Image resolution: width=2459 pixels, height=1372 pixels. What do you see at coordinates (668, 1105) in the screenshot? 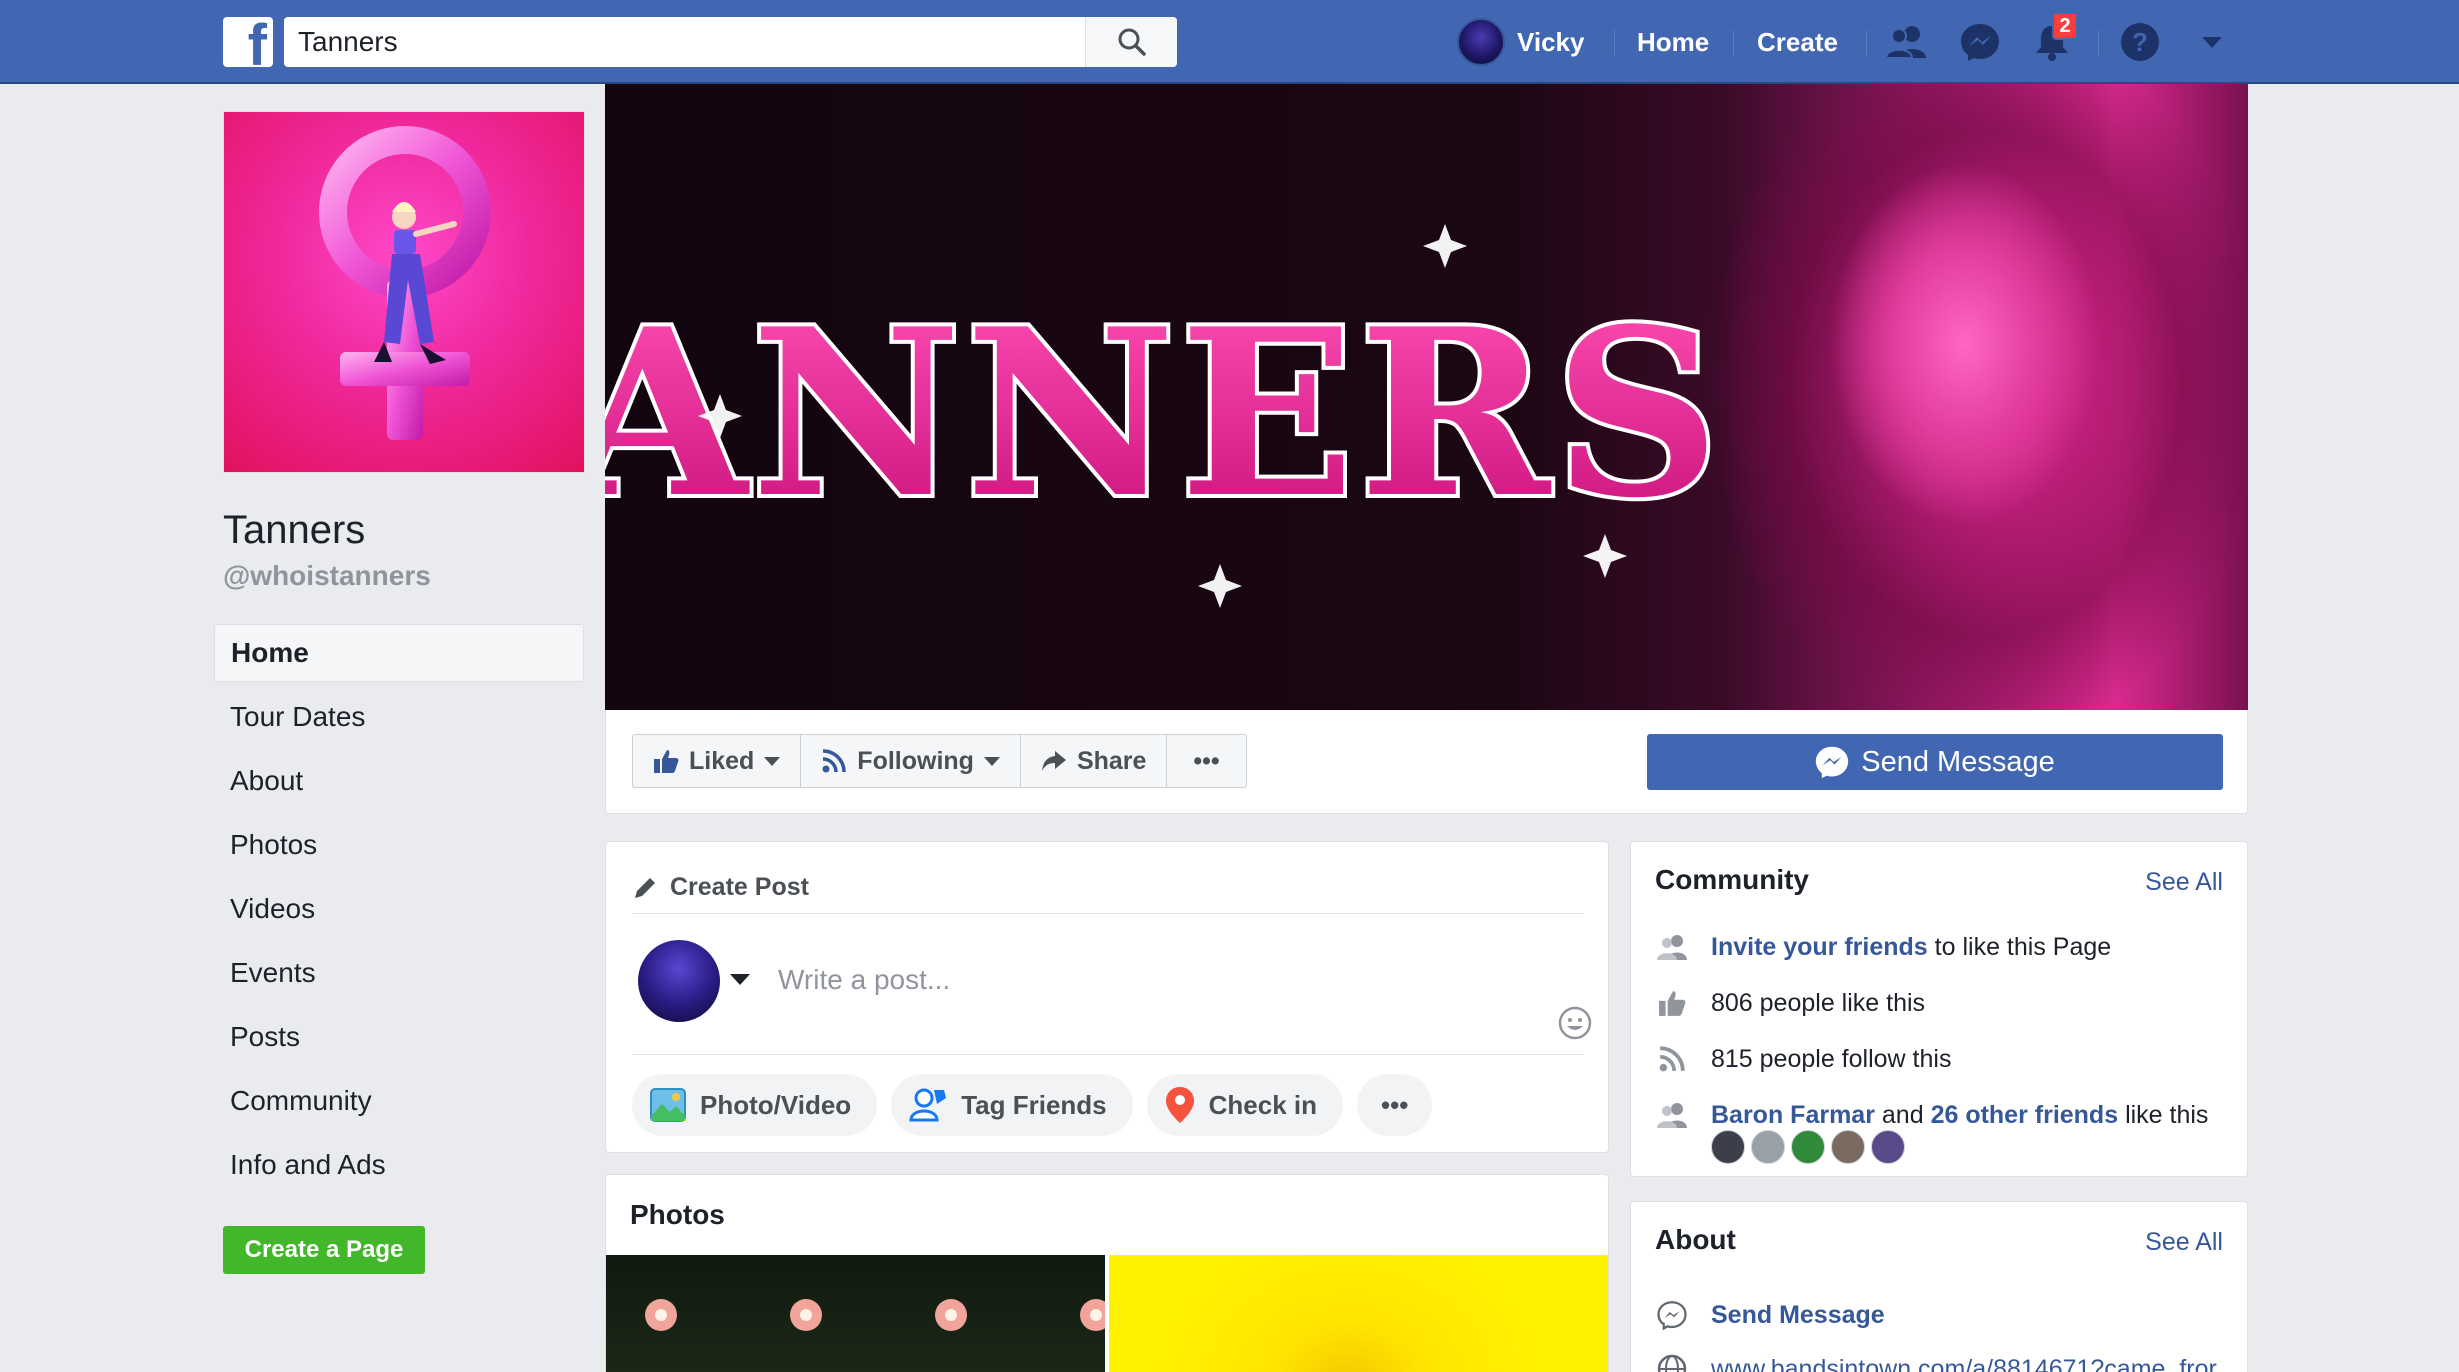
I see `photo-icon` at bounding box center [668, 1105].